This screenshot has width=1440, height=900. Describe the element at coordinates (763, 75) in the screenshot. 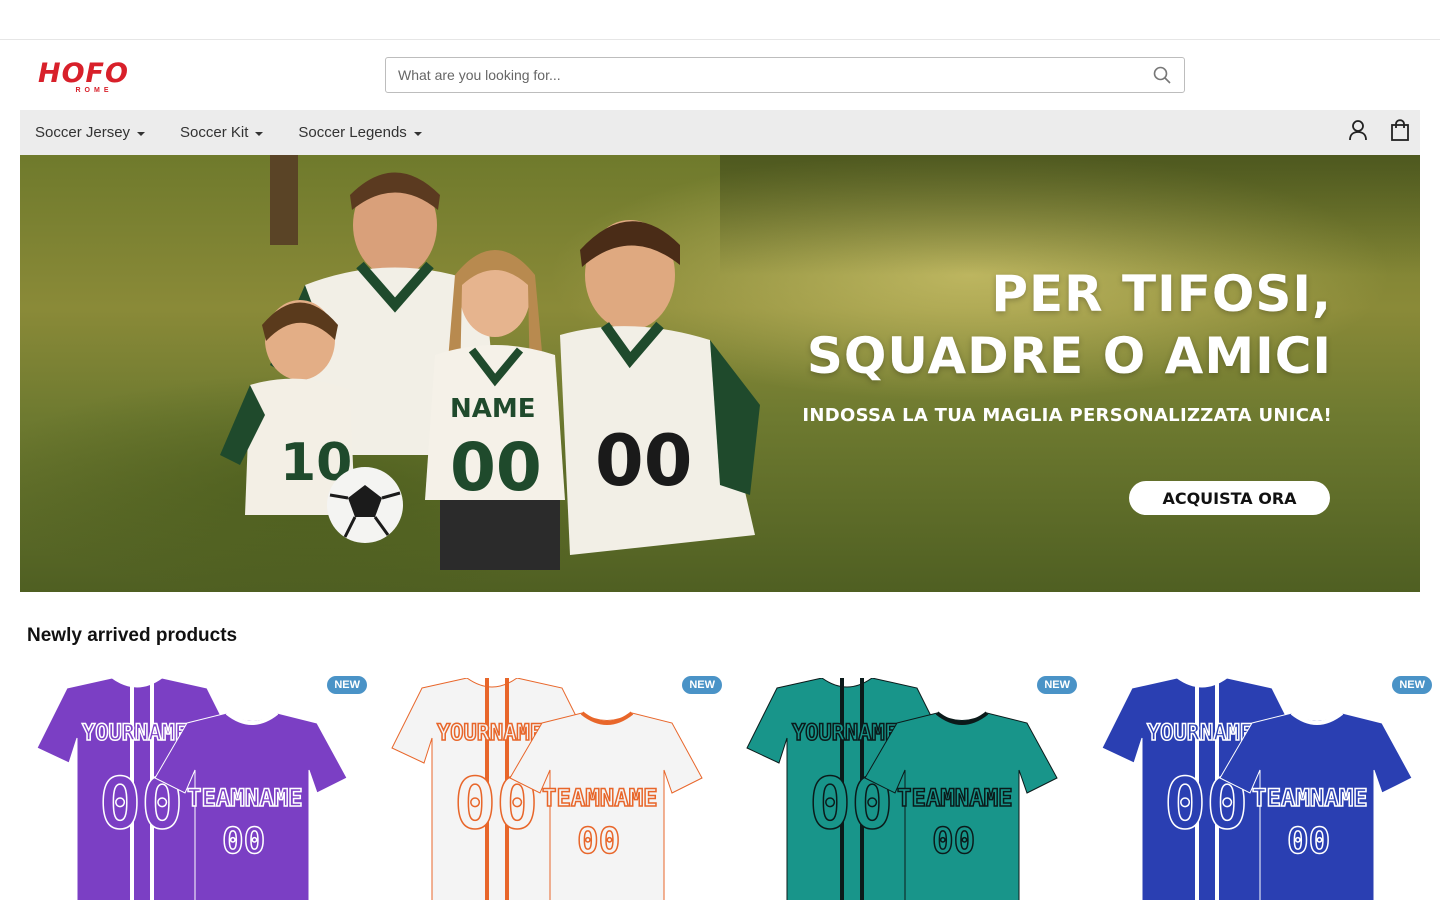

I see `search-input` at that location.